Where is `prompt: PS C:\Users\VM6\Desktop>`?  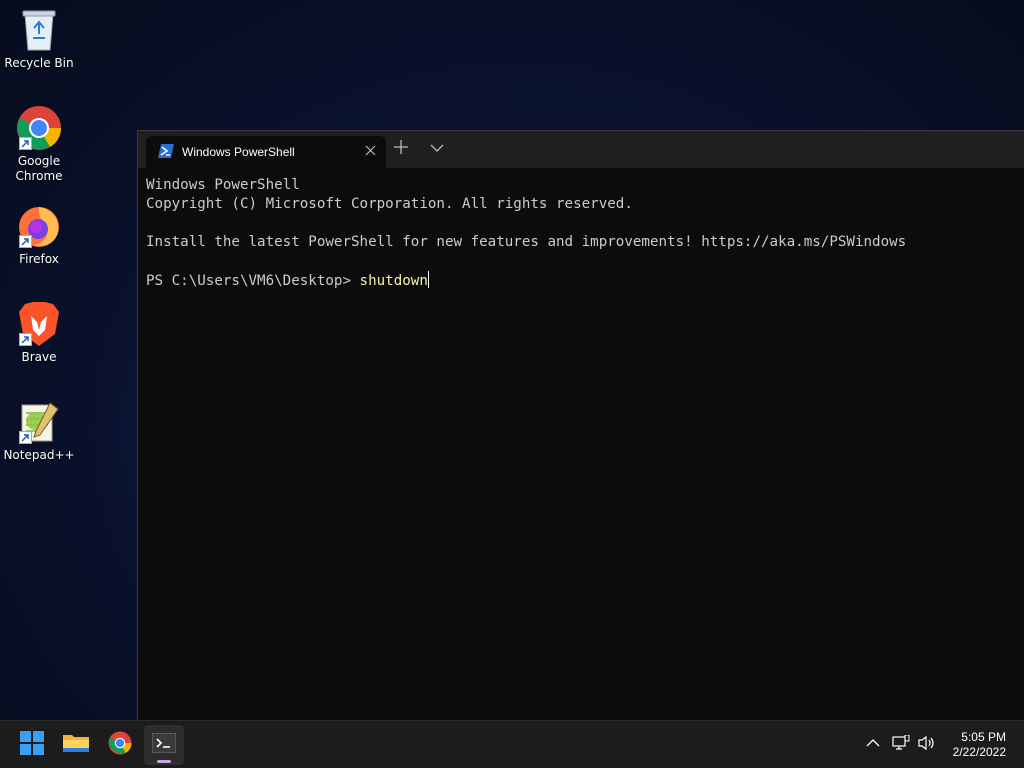 prompt: PS C:\Users\VM6\Desktop> is located at coordinates (253, 281).